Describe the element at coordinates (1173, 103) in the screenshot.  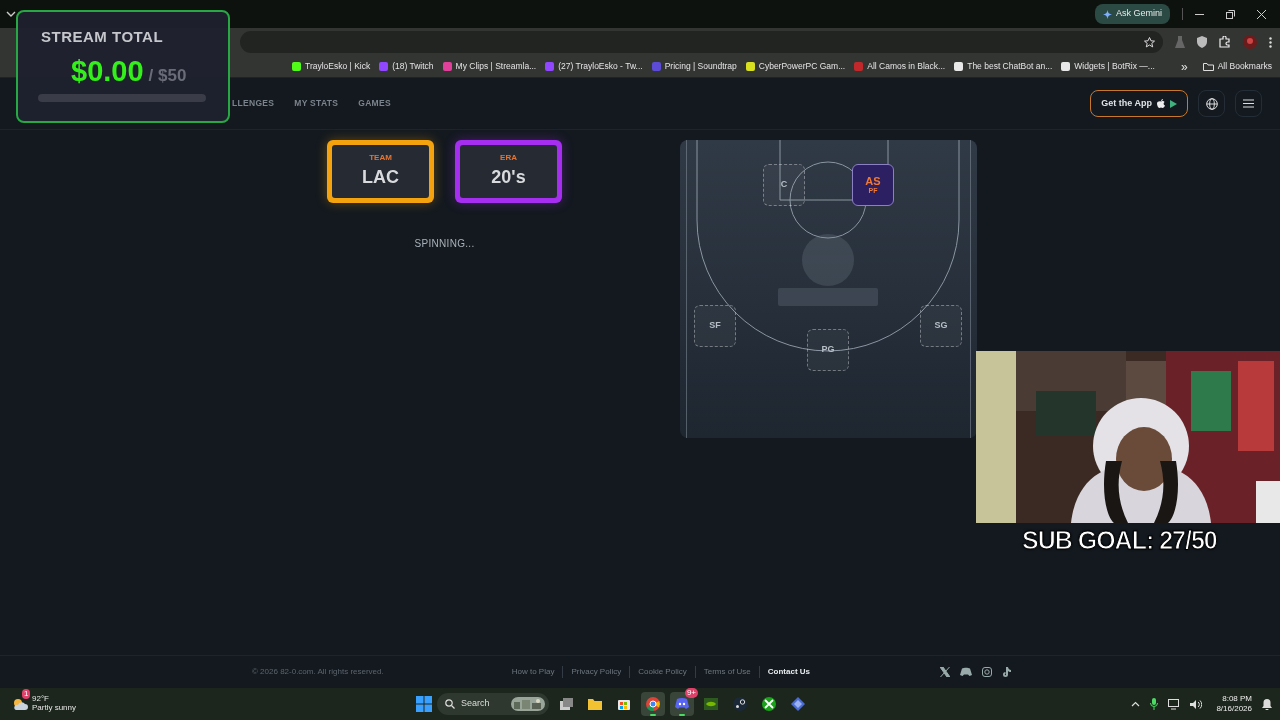
I see `play-icon` at that location.